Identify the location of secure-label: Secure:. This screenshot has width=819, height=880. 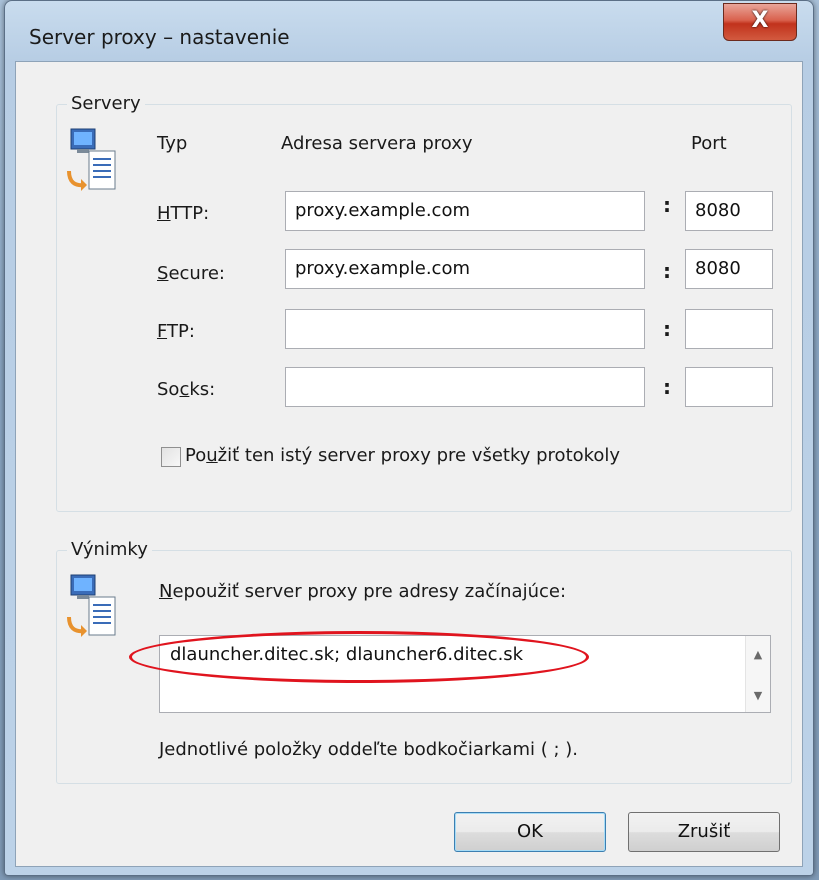
(191, 273).